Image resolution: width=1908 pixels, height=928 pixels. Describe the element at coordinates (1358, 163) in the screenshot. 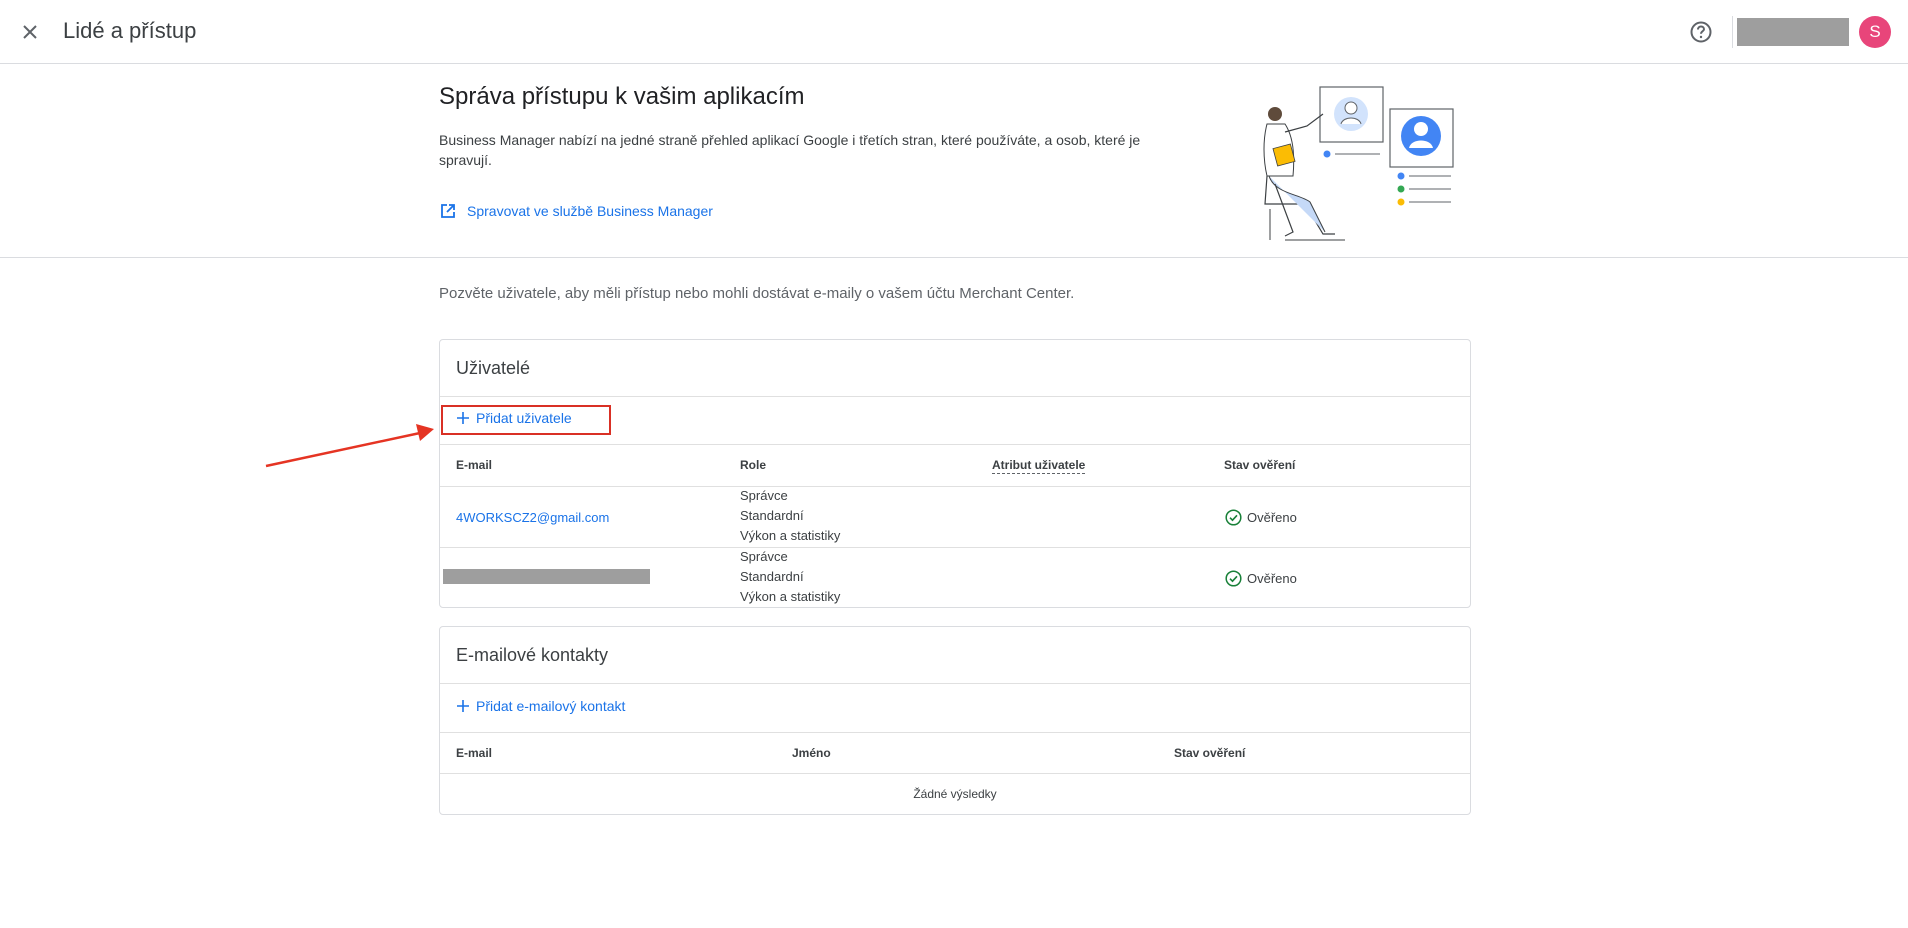

I see `people-access-illustration` at that location.